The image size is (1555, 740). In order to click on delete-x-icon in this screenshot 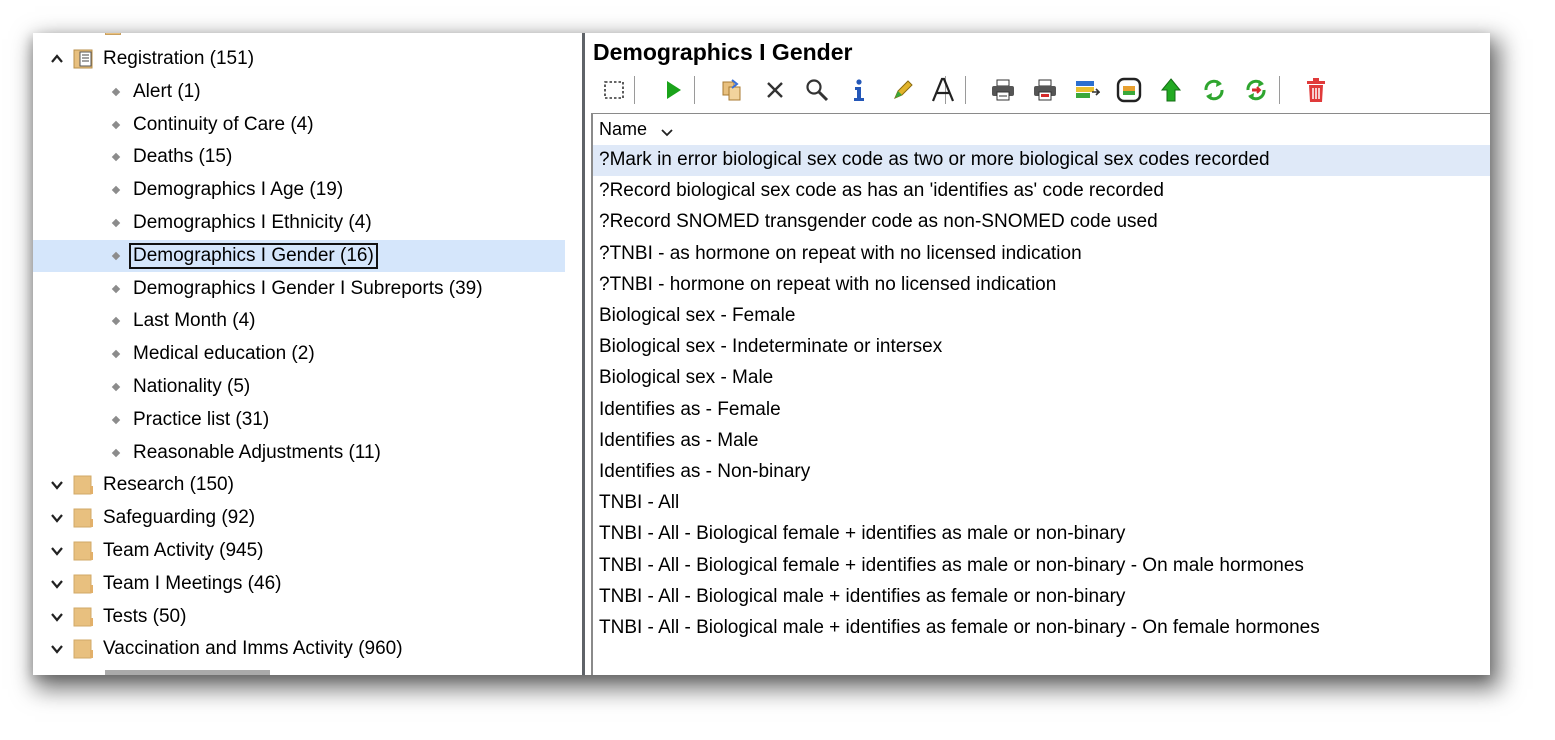, I will do `click(775, 90)`.